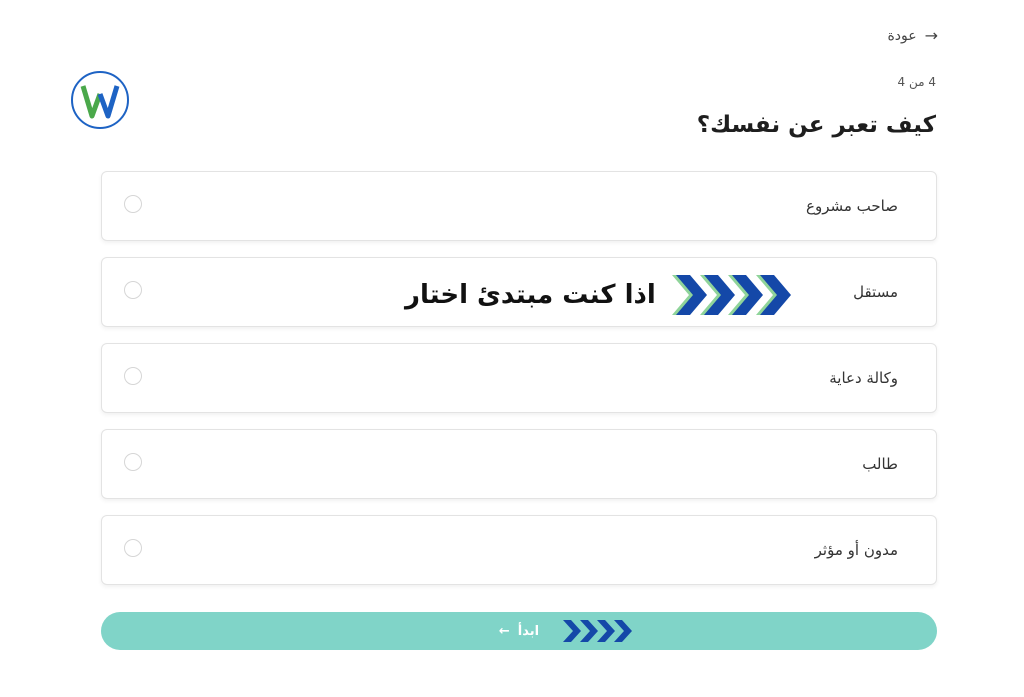  What do you see at coordinates (100, 100) in the screenshot?
I see `w-logo-icon` at bounding box center [100, 100].